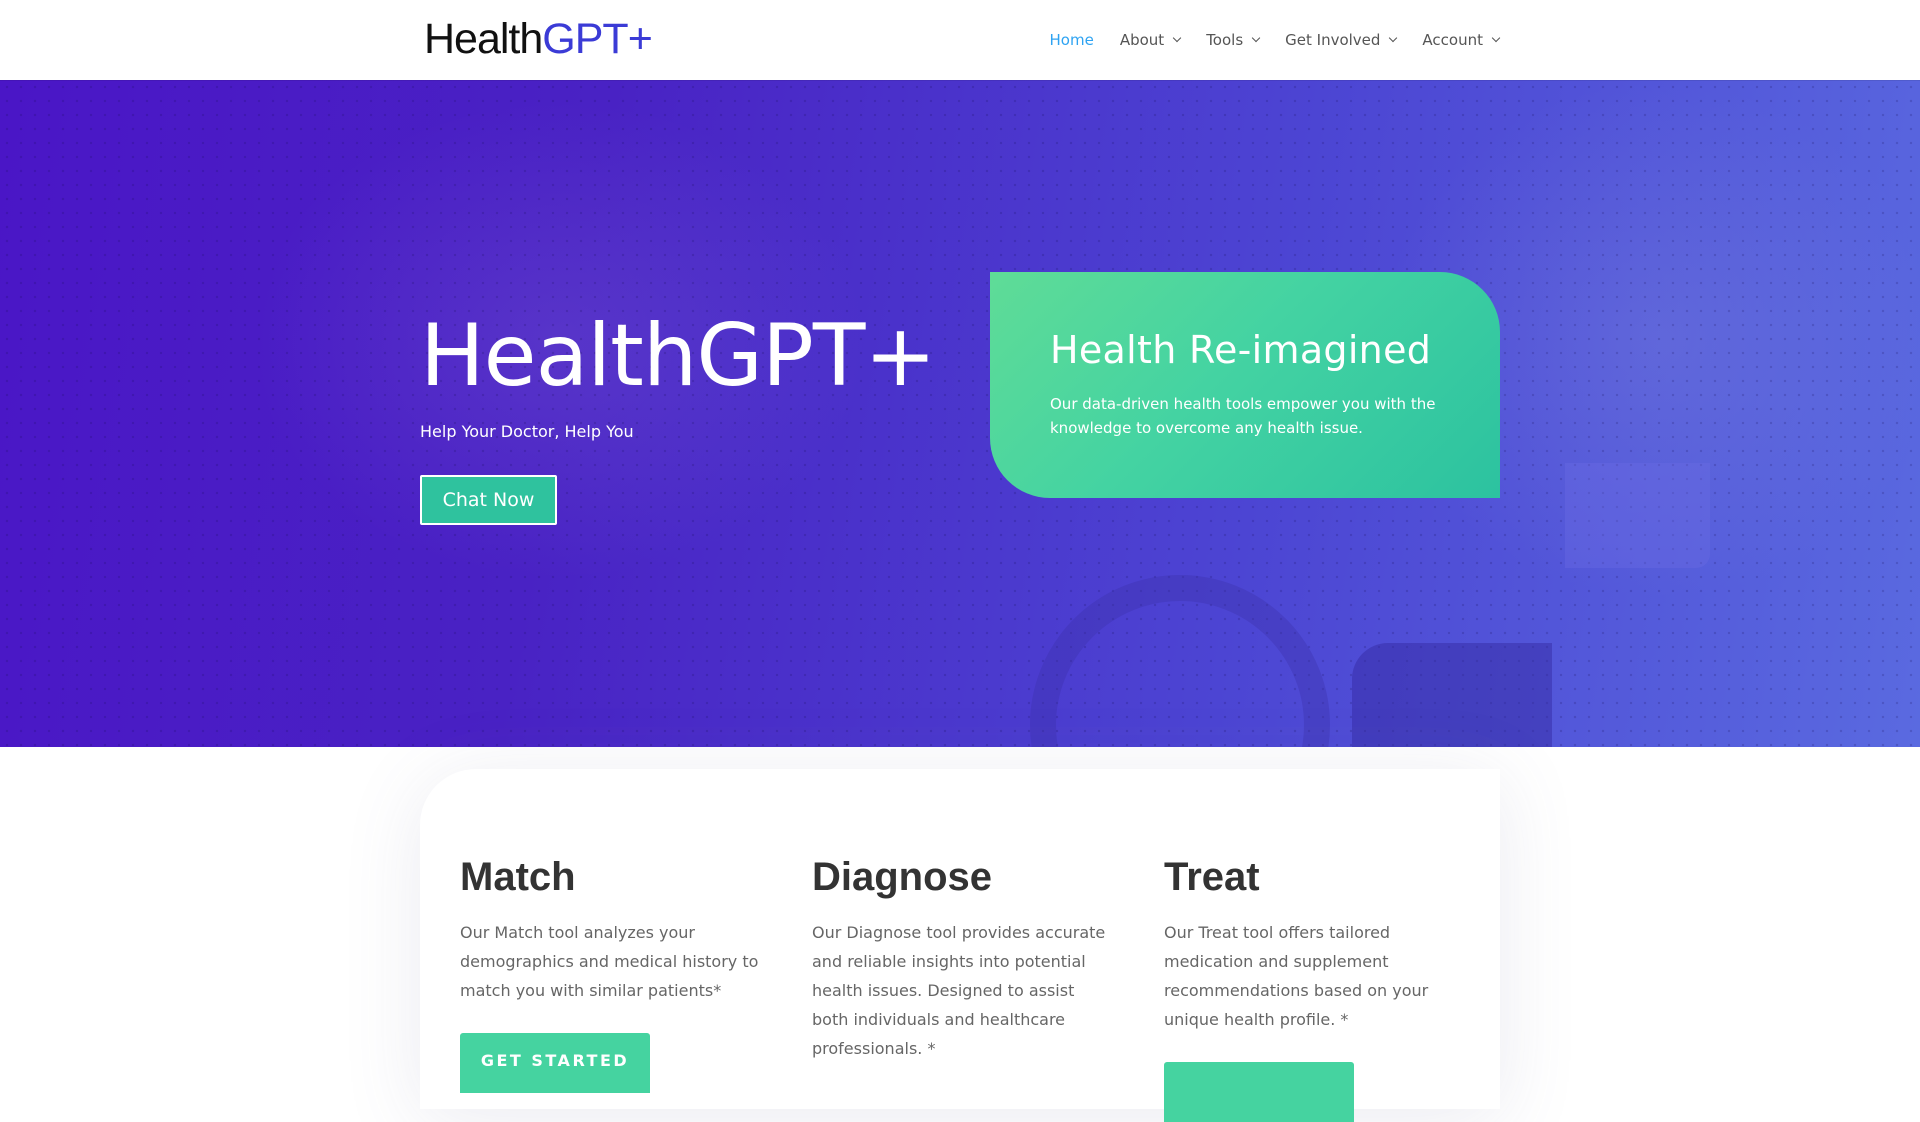 The height and width of the screenshot is (1122, 1920). I want to click on site-logo: HealthGPT+, so click(538, 39).